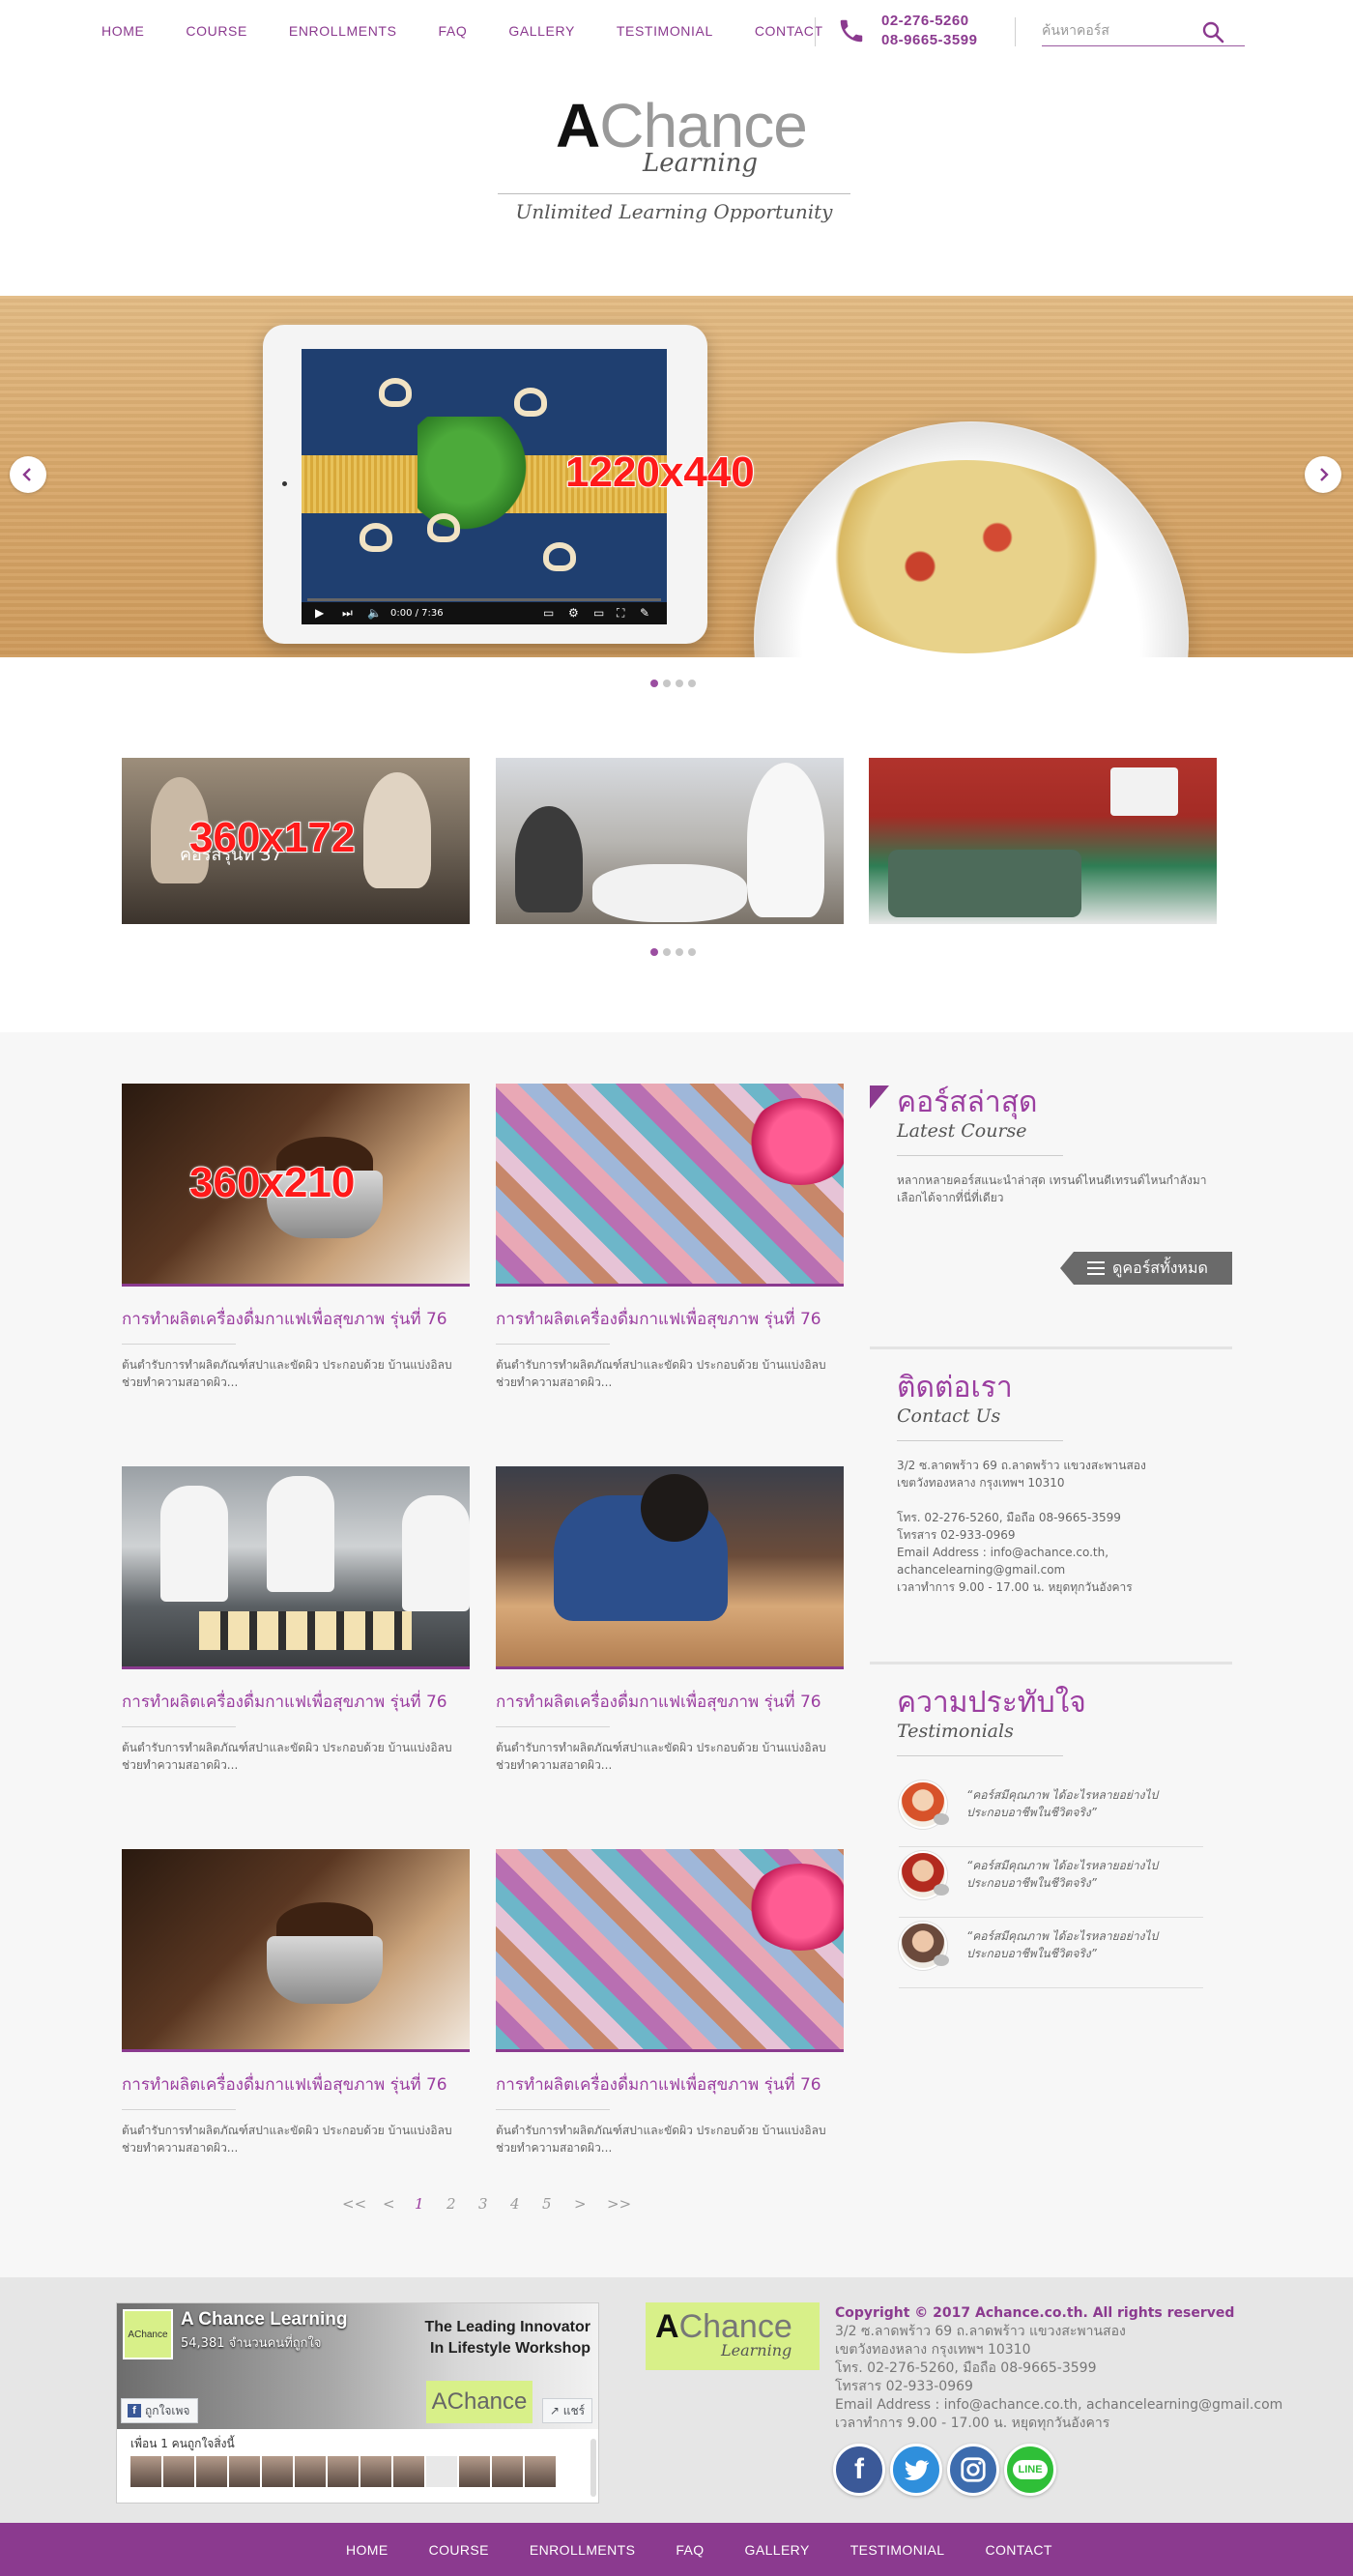 The image size is (1353, 2576). I want to click on course-image-bakers, so click(296, 1567).